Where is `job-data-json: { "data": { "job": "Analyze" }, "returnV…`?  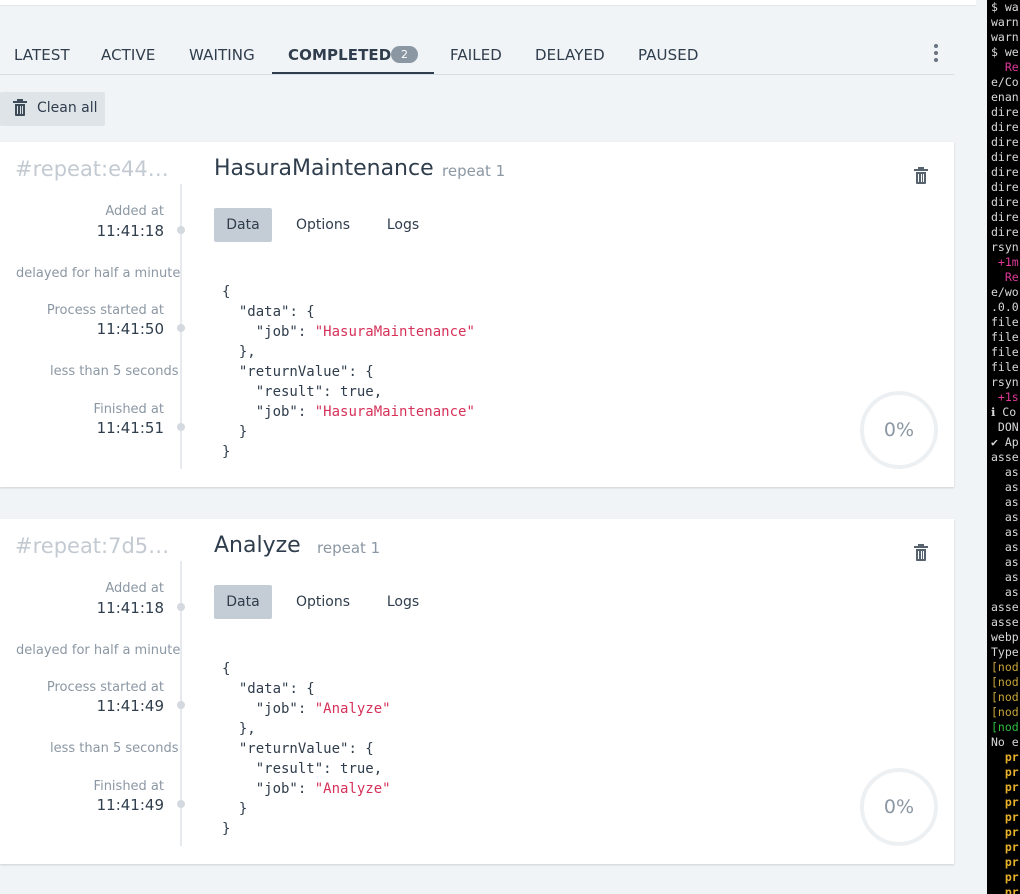 job-data-json: { "data": { "job": "Analyze" }, "returnV… is located at coordinates (306, 749).